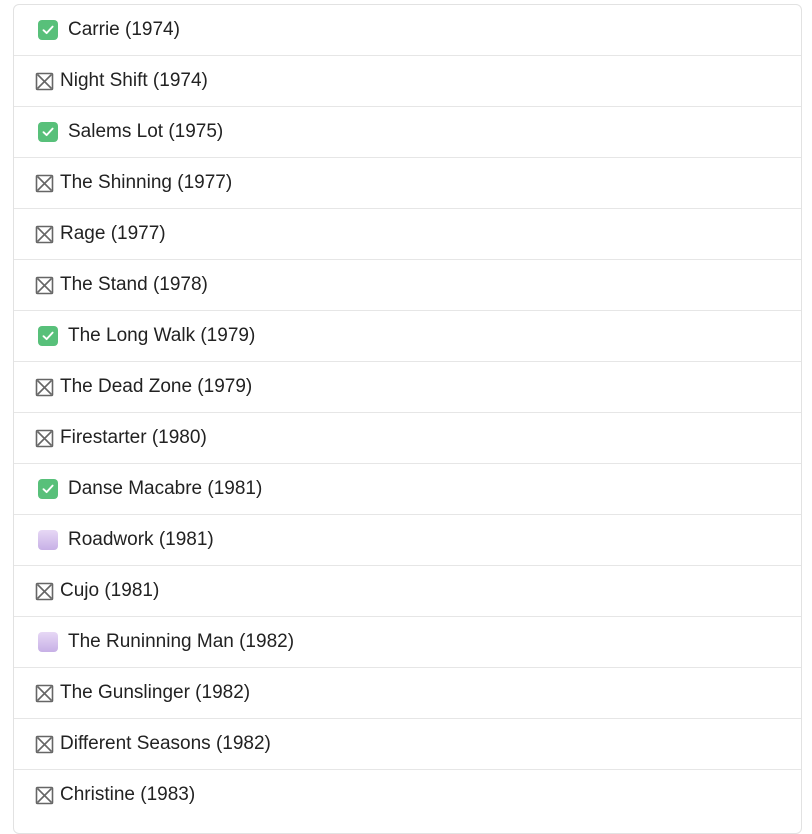 This screenshot has height=834, width=812. Describe the element at coordinates (407, 335) in the screenshot. I see `list-item: The Long Walk (1979)` at that location.